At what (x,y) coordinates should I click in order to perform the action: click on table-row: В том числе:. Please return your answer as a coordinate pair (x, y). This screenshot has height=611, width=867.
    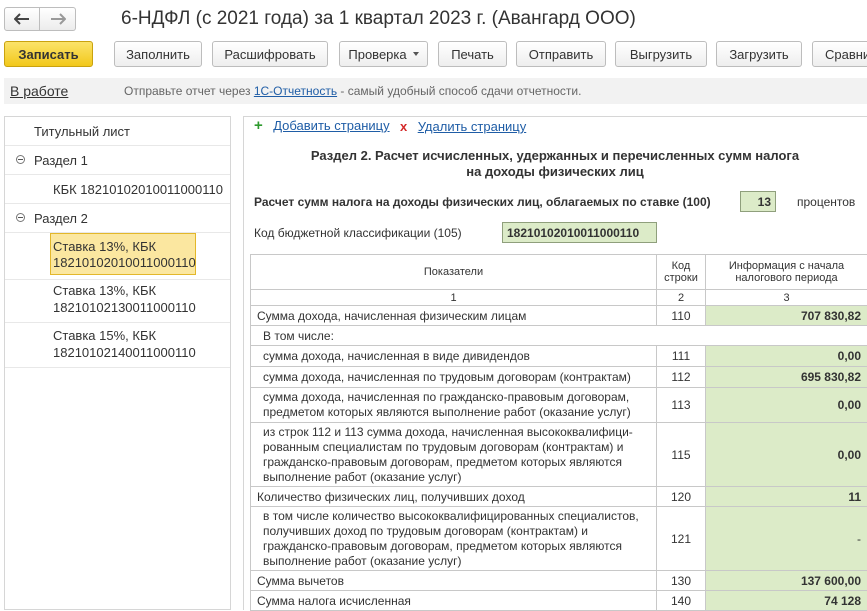
    Looking at the image, I should click on (559, 336).